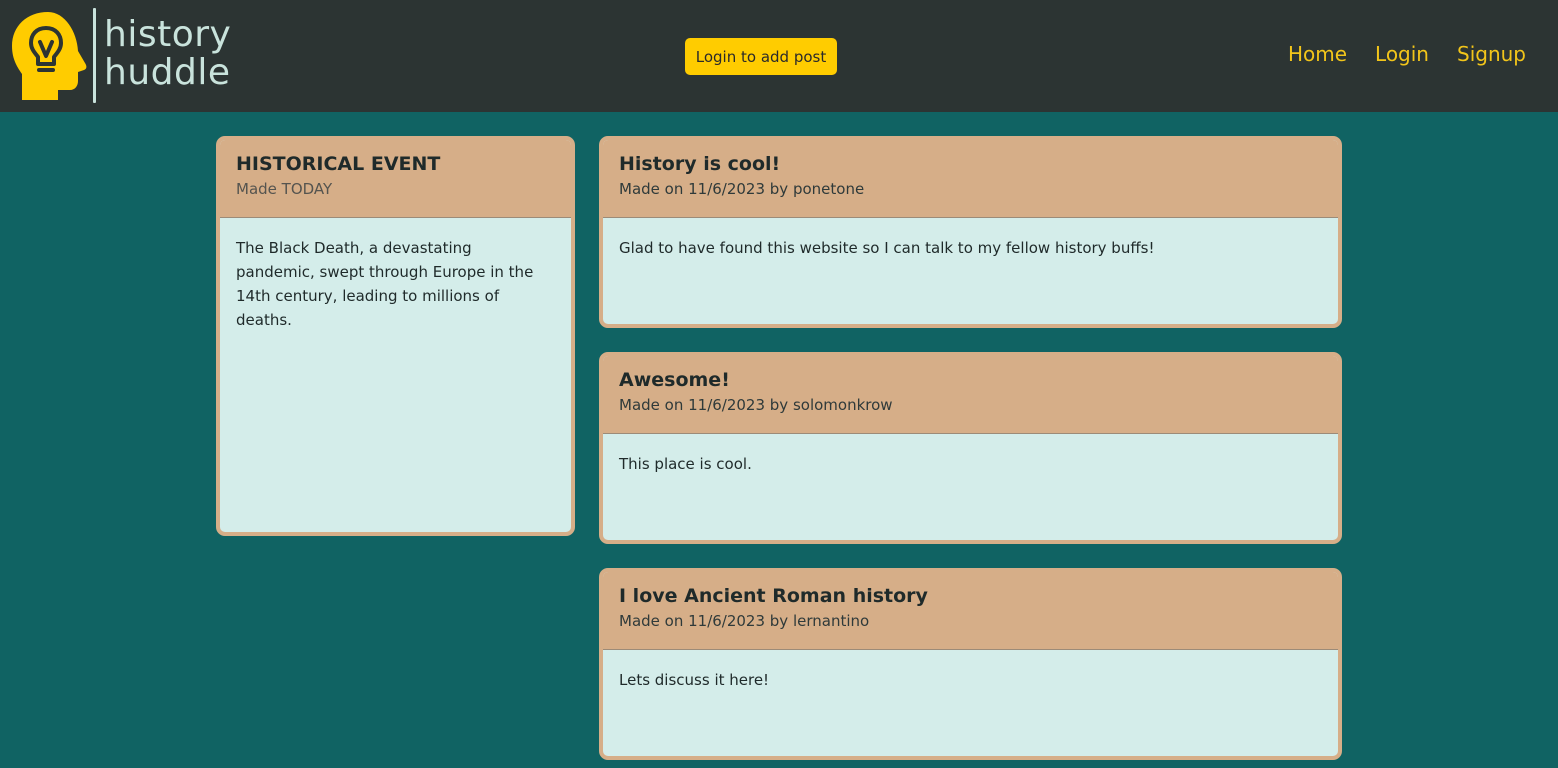 The image size is (1558, 768). Describe the element at coordinates (674, 380) in the screenshot. I see `post-title: Awesome!` at that location.